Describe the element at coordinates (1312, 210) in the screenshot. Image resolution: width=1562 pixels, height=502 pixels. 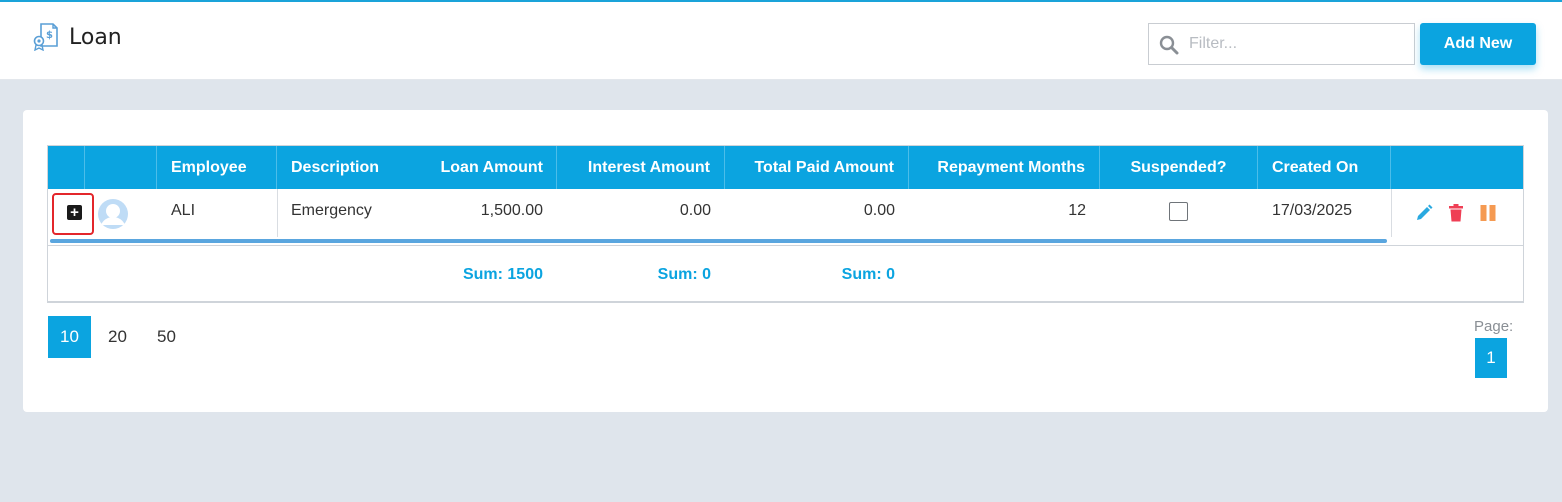
I see `cell-created-on: 17/03/2025` at that location.